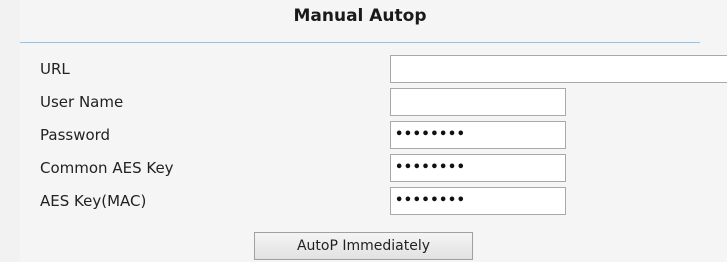 This screenshot has width=727, height=262. I want to click on common-aes-key-row: Common AES Key ••••••••, so click(373, 168).